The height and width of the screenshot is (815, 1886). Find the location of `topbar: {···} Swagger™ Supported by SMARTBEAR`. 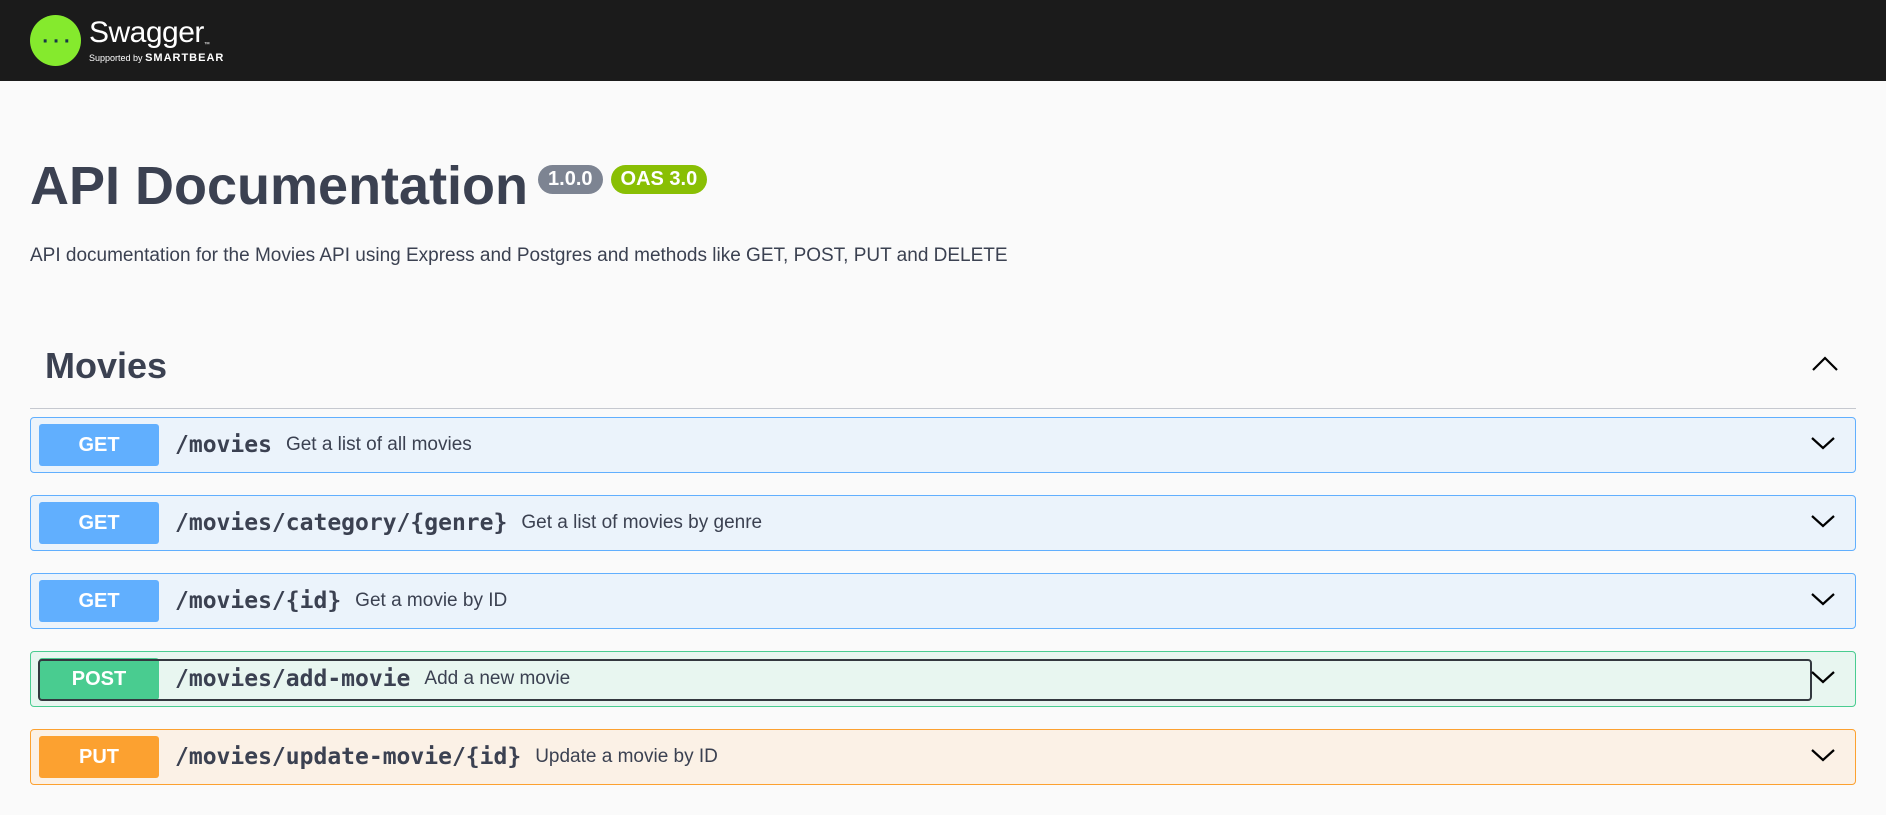

topbar: {···} Swagger™ Supported by SMARTBEAR is located at coordinates (943, 40).